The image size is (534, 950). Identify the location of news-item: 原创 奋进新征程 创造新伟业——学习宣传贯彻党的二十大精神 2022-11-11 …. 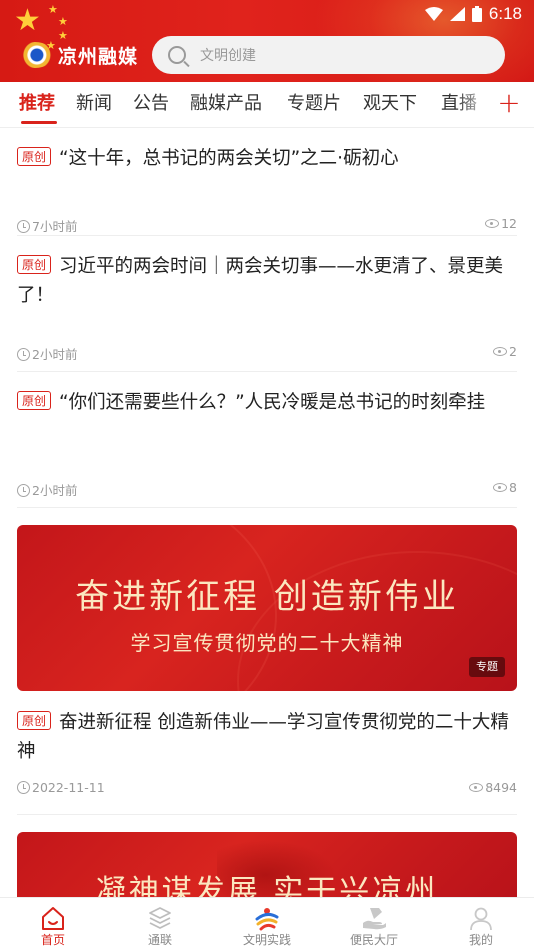
(267, 751).